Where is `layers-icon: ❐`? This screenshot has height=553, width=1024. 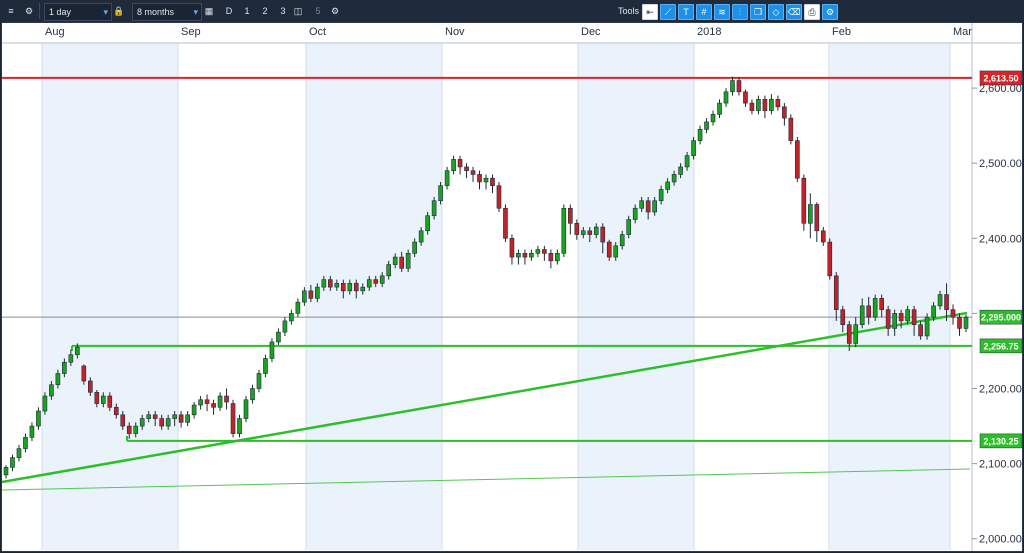
layers-icon: ❐ is located at coordinates (758, 12).